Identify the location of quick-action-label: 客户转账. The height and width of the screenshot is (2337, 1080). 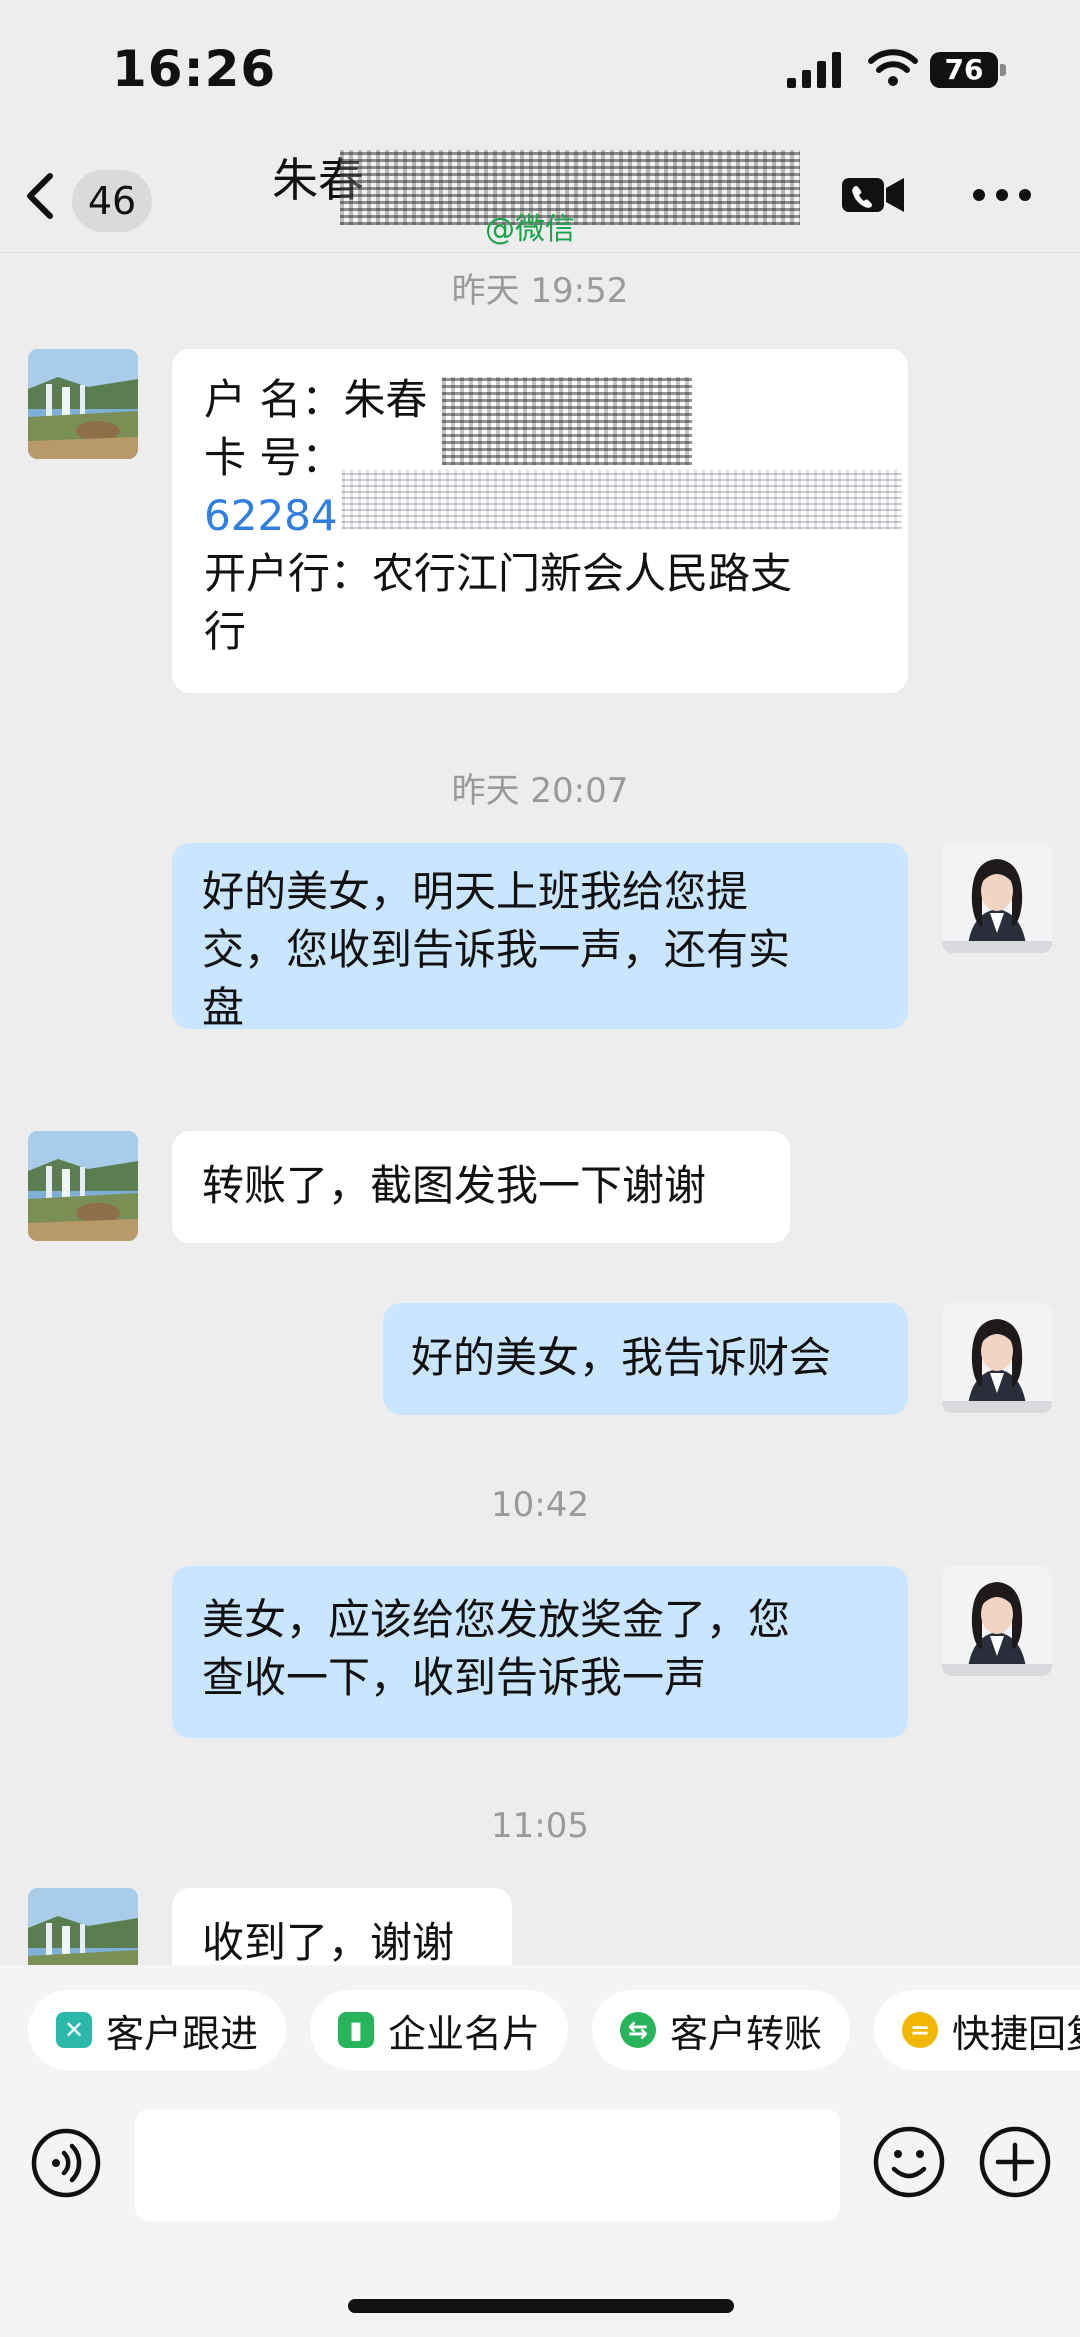
(746, 2033).